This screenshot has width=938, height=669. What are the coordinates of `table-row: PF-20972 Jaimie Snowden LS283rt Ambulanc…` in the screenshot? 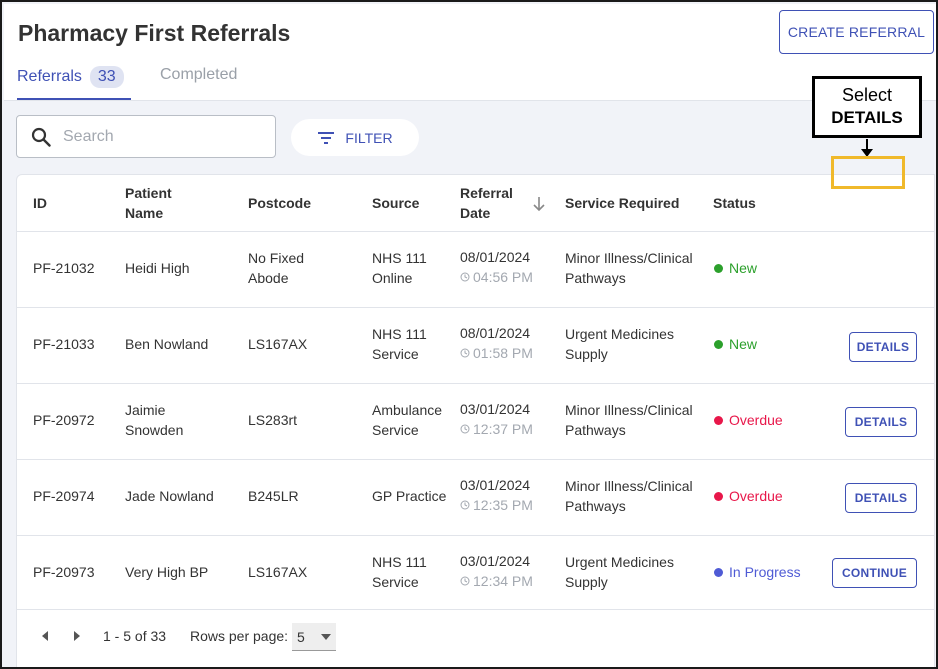 It's located at (475, 422).